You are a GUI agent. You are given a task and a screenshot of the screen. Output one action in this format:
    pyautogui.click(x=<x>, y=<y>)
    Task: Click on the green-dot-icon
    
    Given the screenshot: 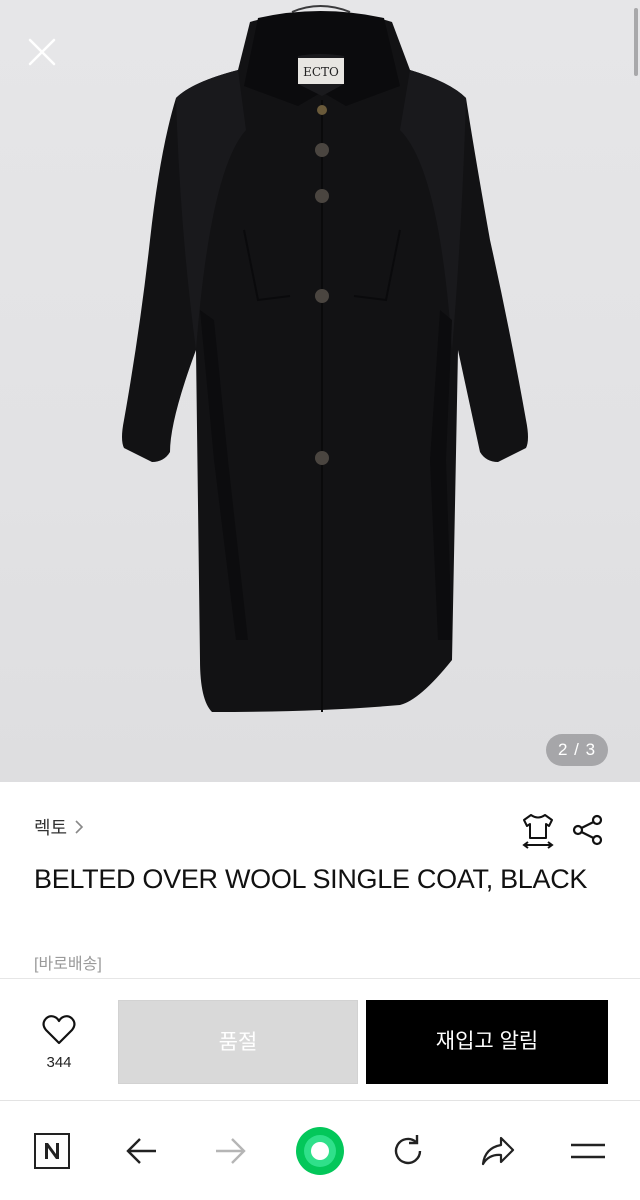 What is the action you would take?
    pyautogui.click(x=320, y=1151)
    